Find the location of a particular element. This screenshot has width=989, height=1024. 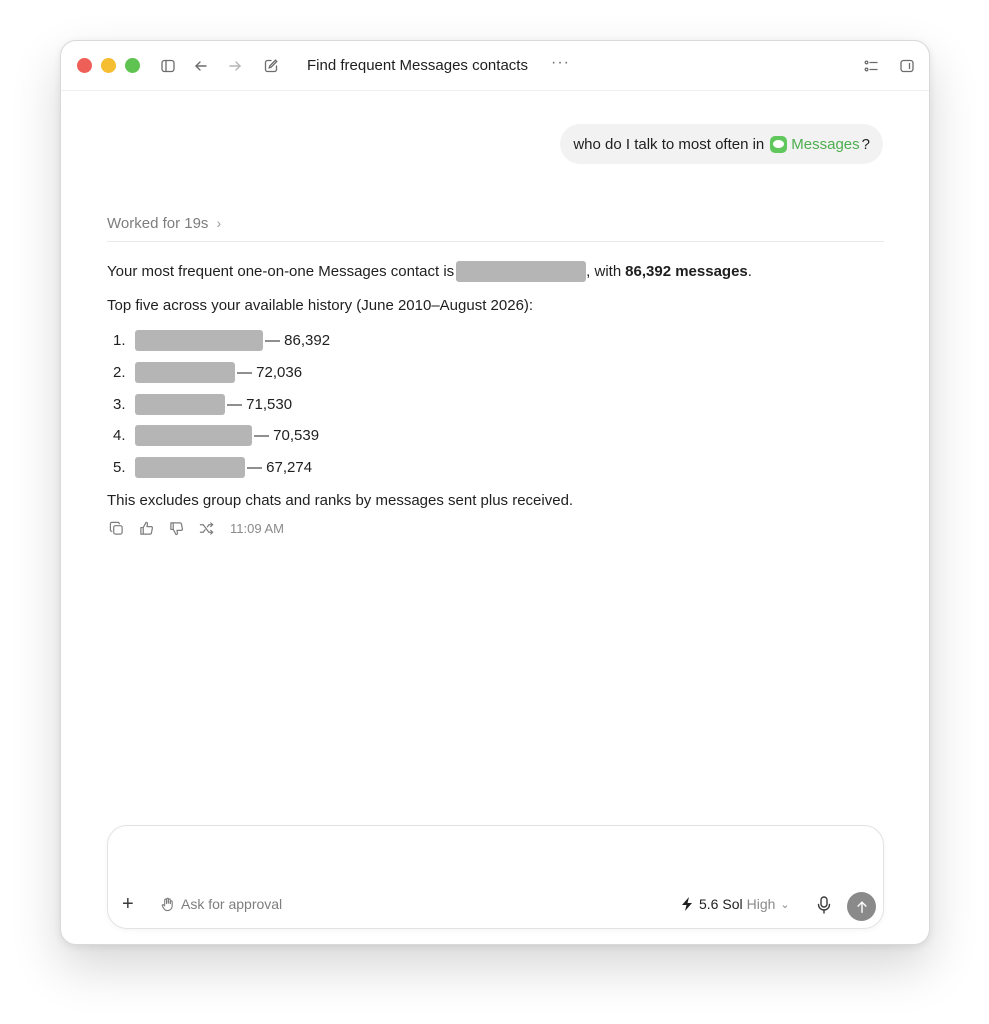

list-item: 4. — 70,539 is located at coordinates (216, 435).